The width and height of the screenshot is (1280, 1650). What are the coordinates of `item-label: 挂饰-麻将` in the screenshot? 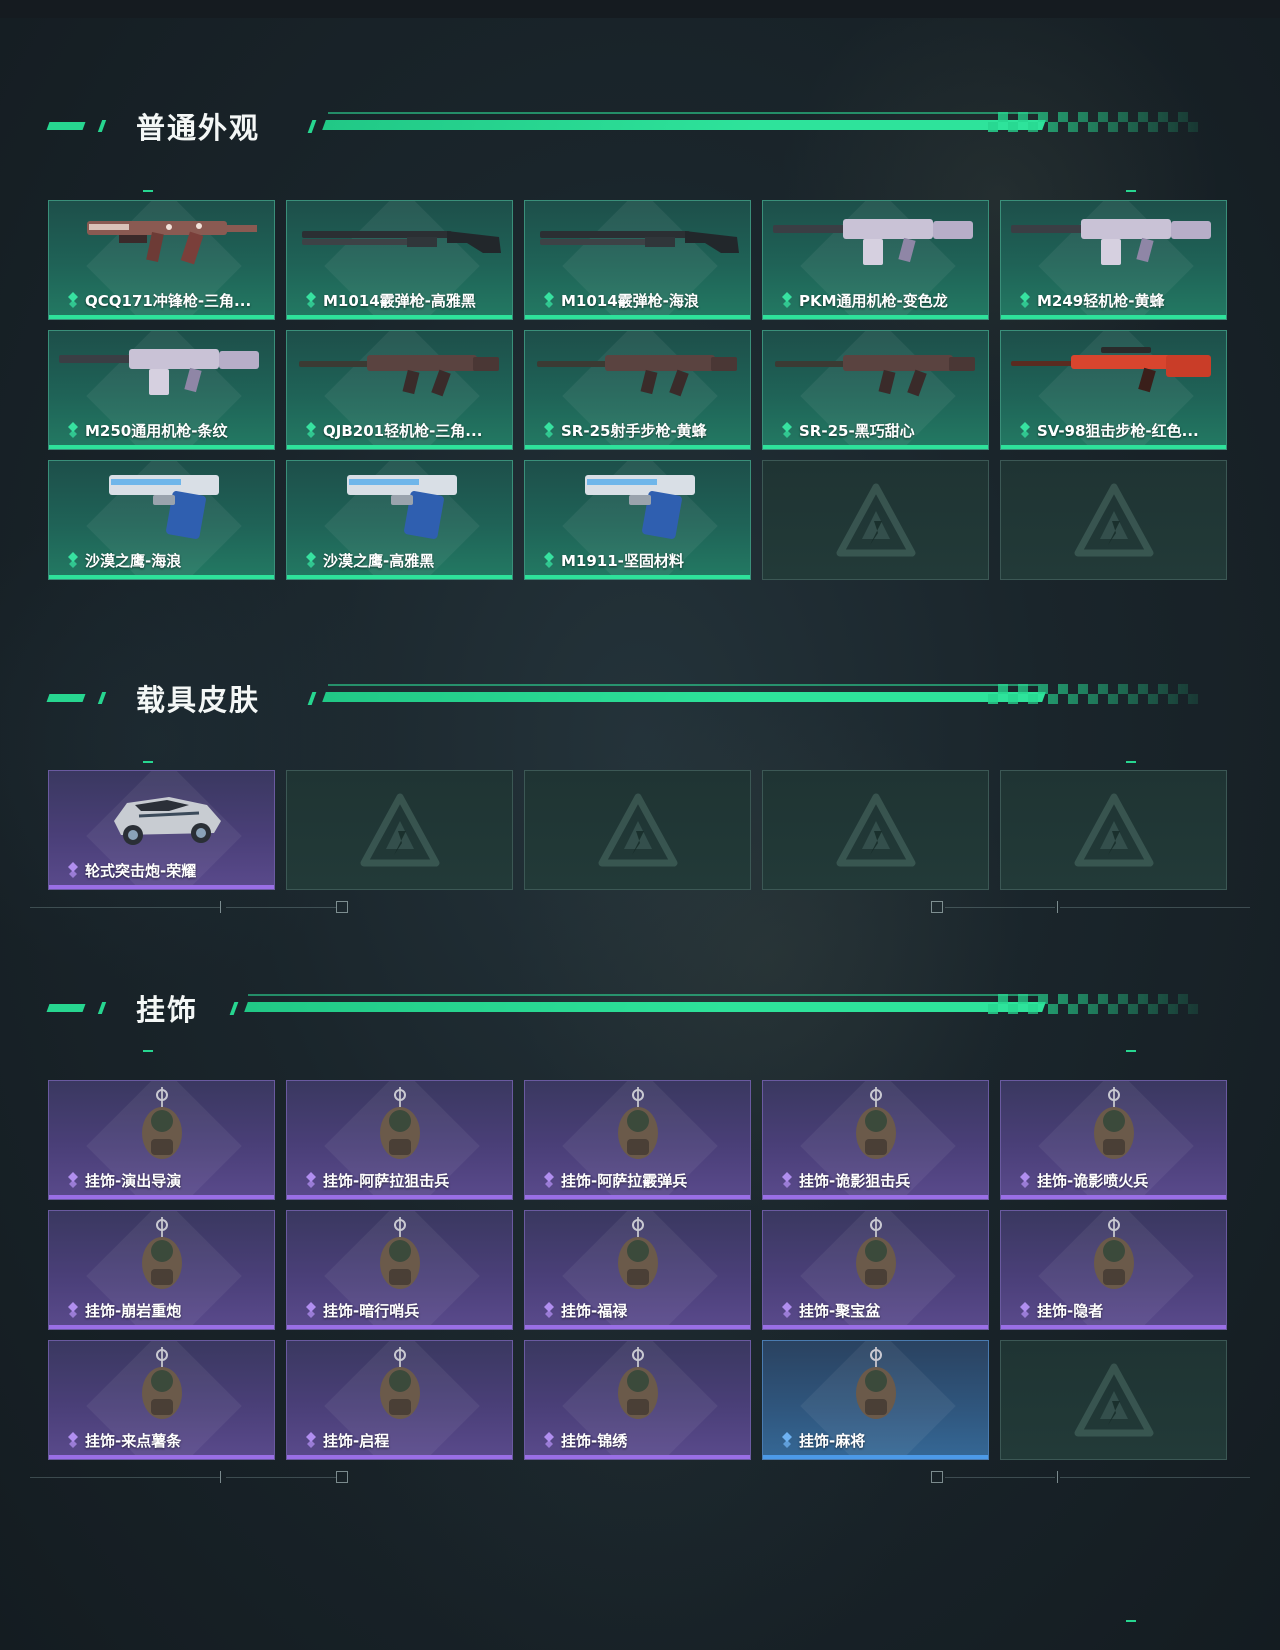 It's located at (832, 1441).